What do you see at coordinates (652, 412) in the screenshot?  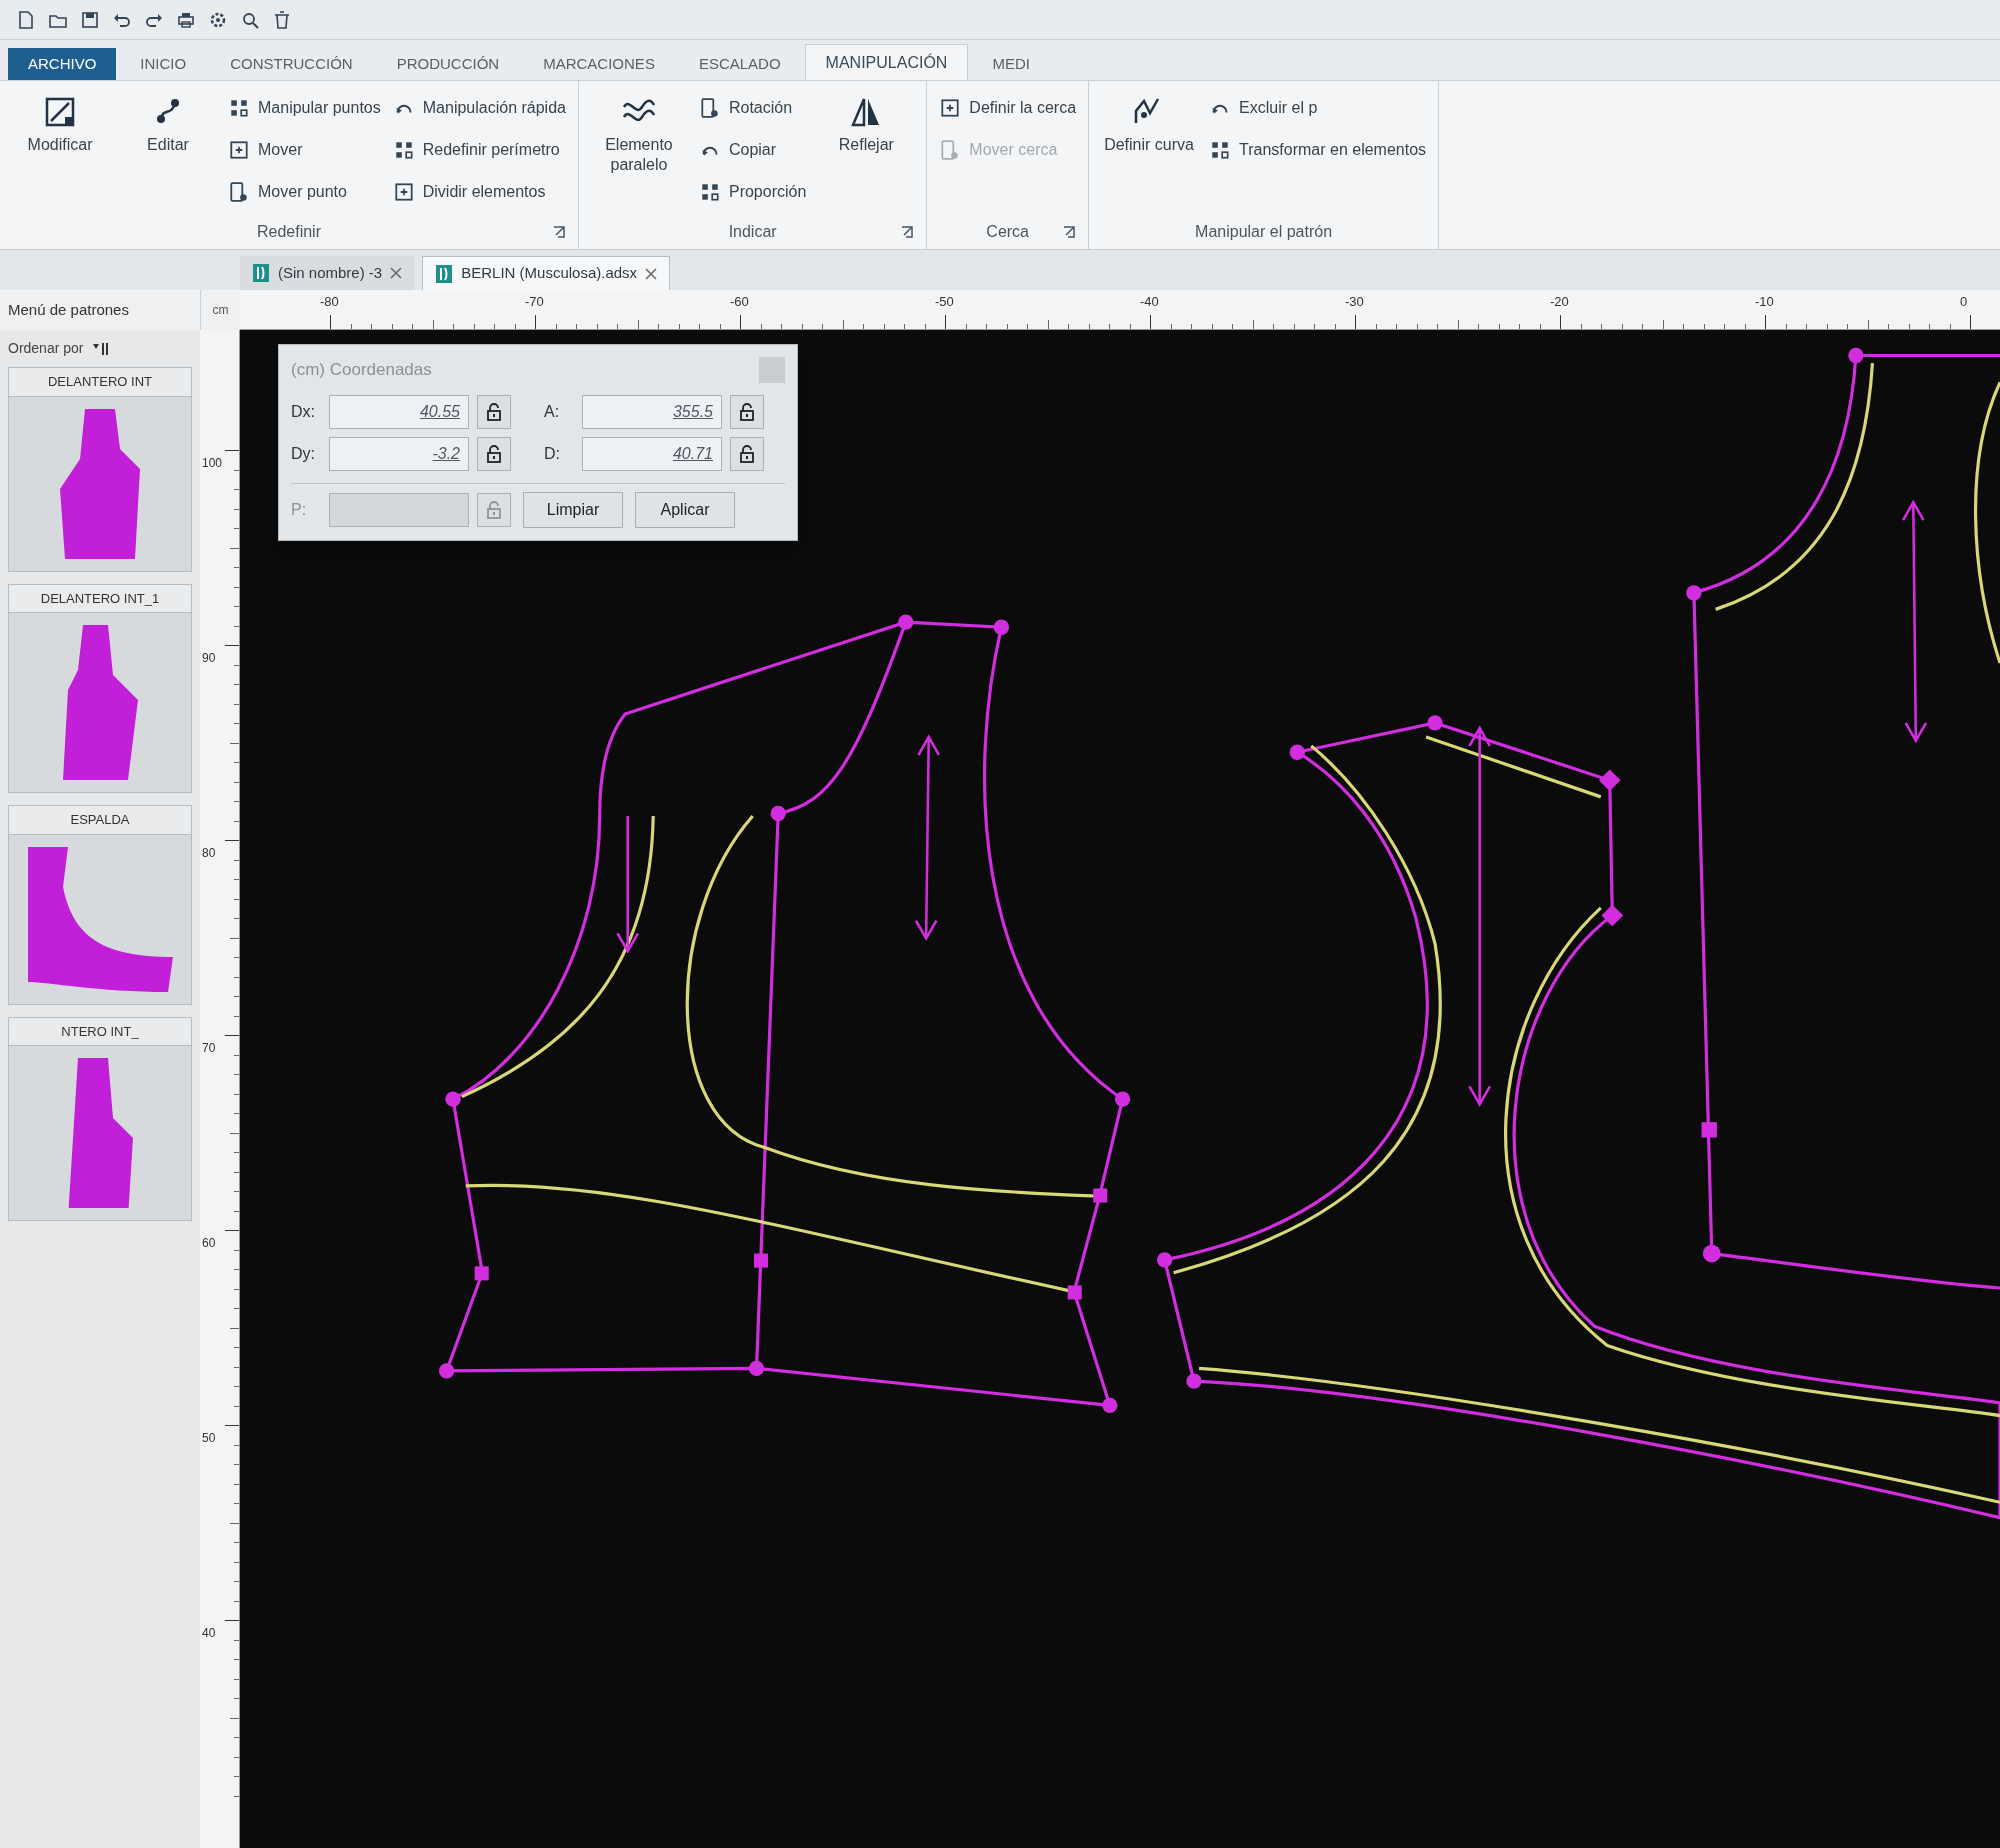 I see `input-field: 355.5` at bounding box center [652, 412].